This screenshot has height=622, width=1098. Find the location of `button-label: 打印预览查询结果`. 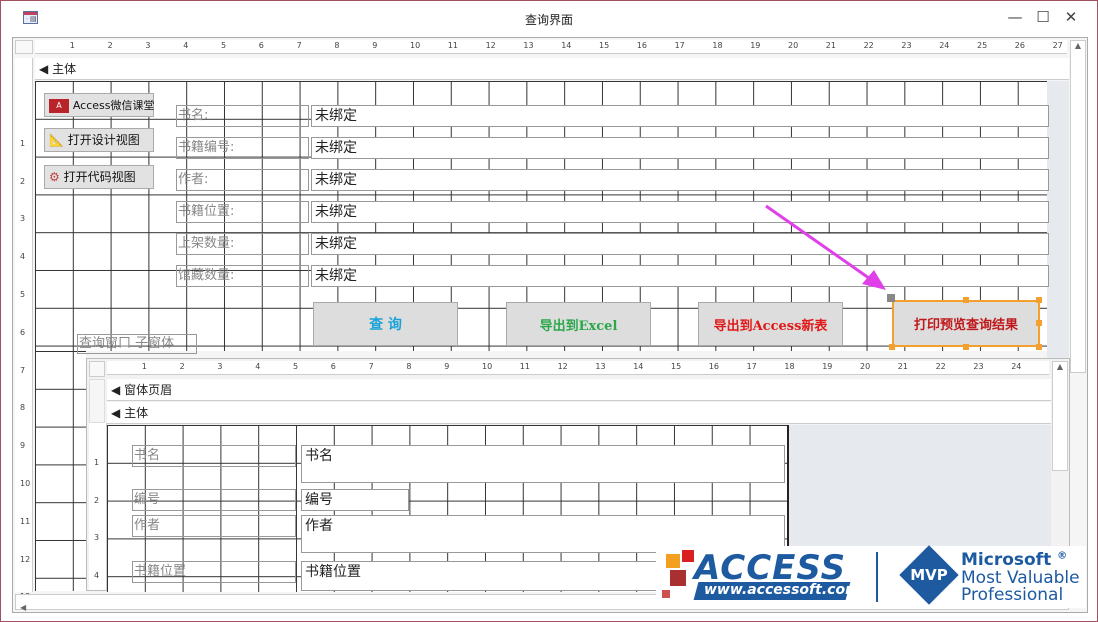

button-label: 打印预览查询结果 is located at coordinates (965, 325).